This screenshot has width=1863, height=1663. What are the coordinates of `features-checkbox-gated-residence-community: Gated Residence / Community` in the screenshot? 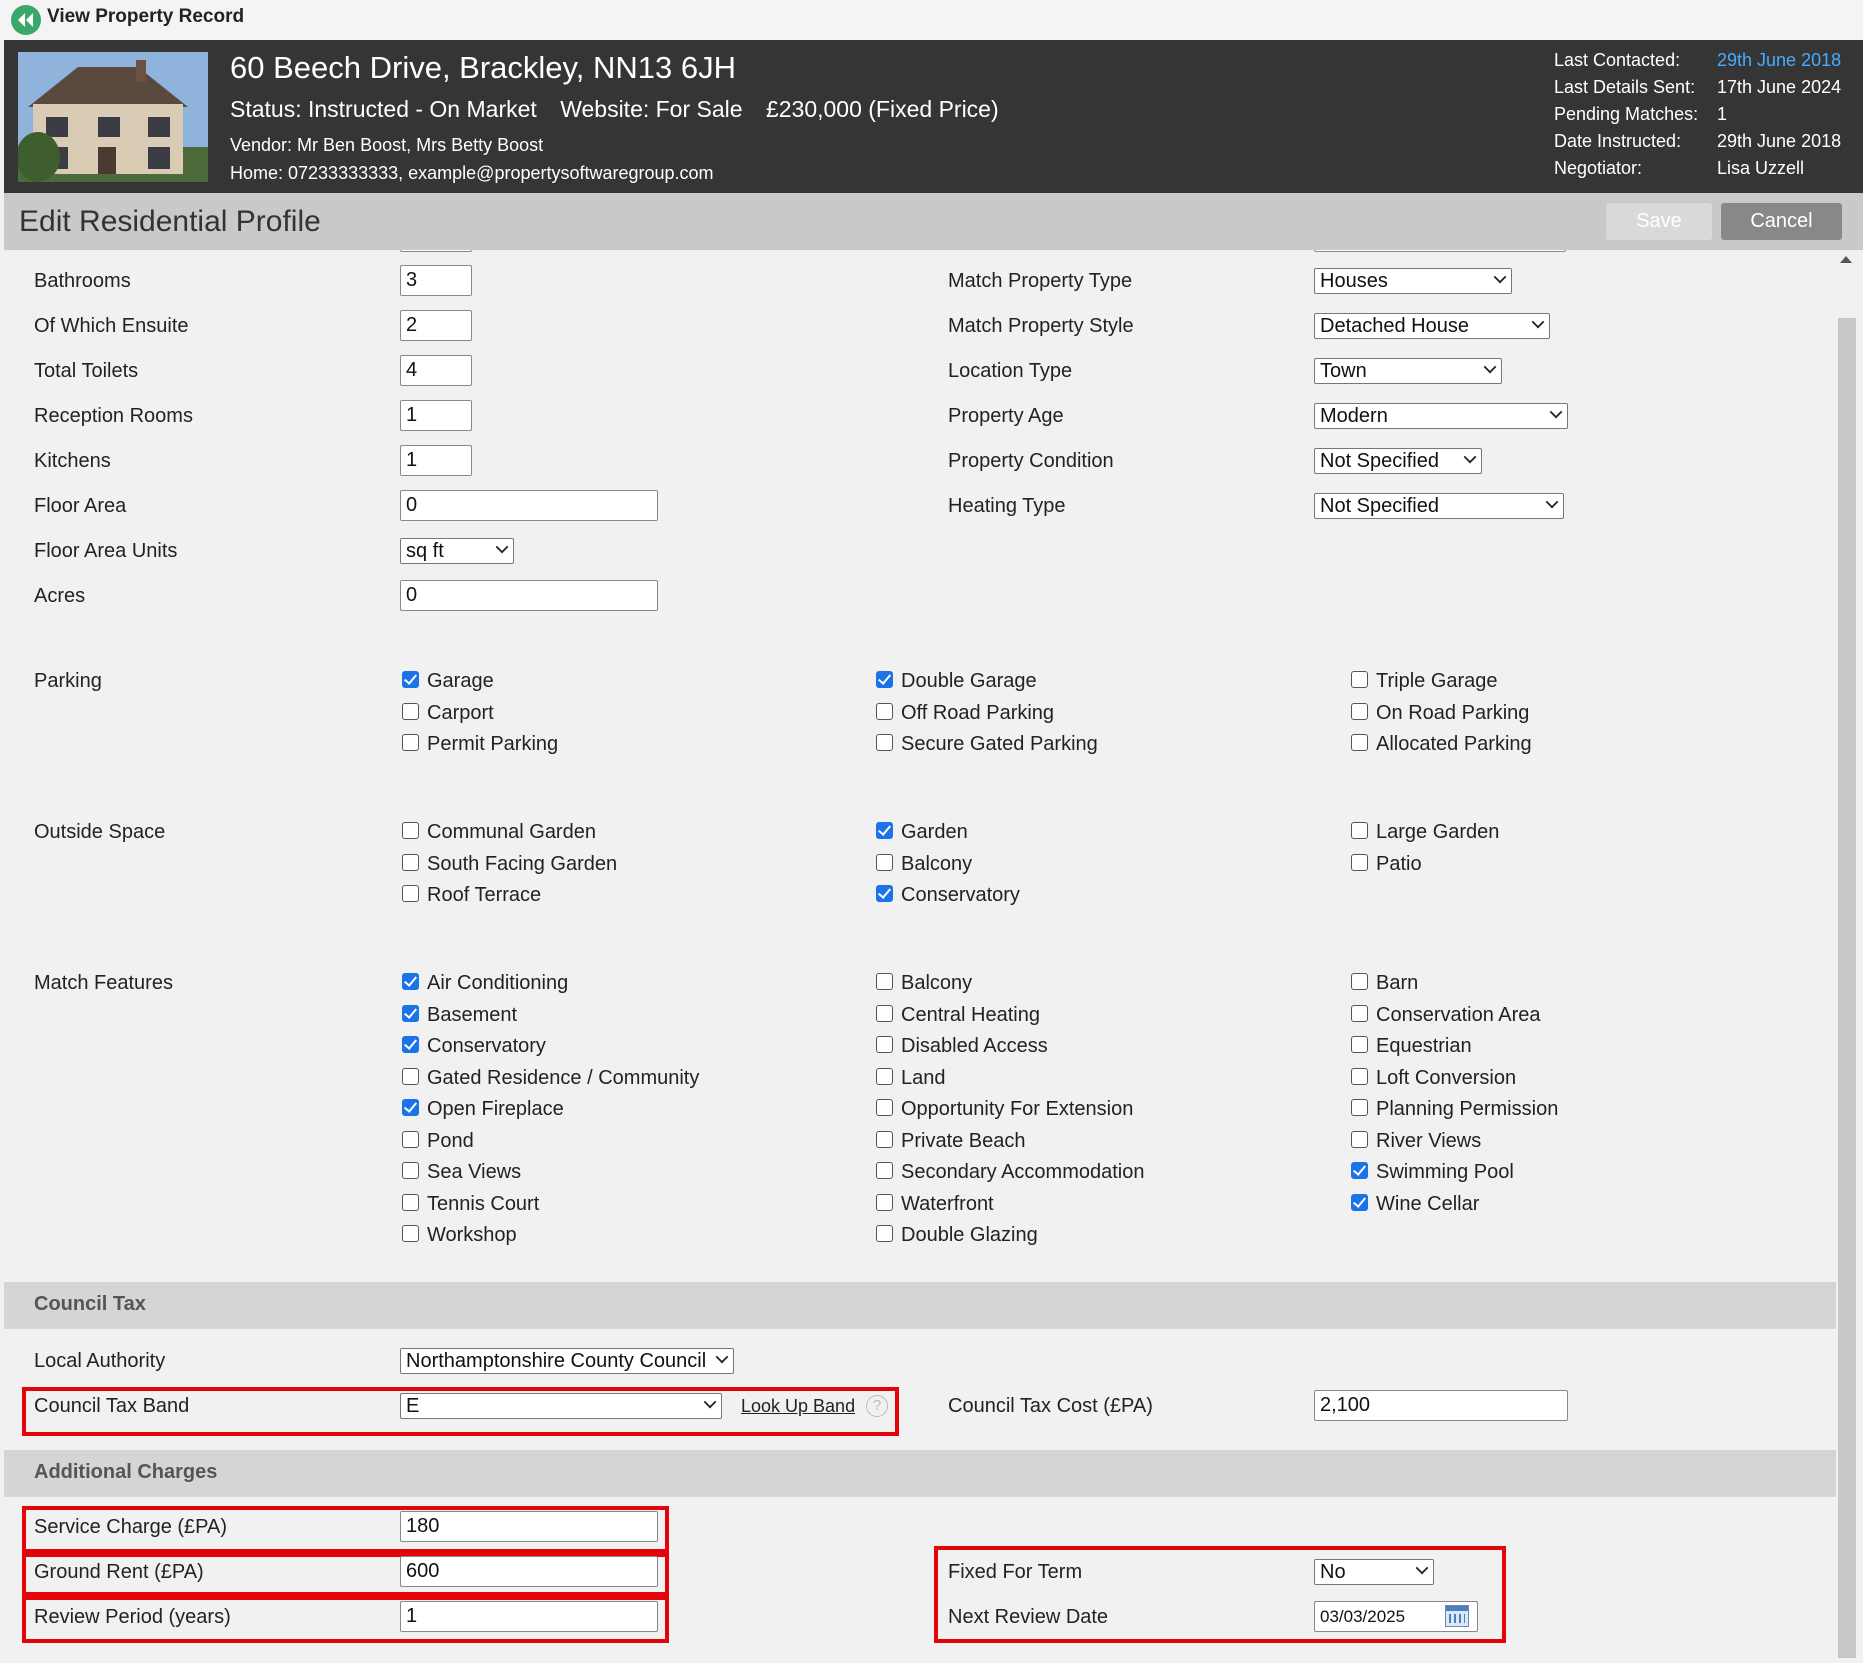 It's located at (550, 1078).